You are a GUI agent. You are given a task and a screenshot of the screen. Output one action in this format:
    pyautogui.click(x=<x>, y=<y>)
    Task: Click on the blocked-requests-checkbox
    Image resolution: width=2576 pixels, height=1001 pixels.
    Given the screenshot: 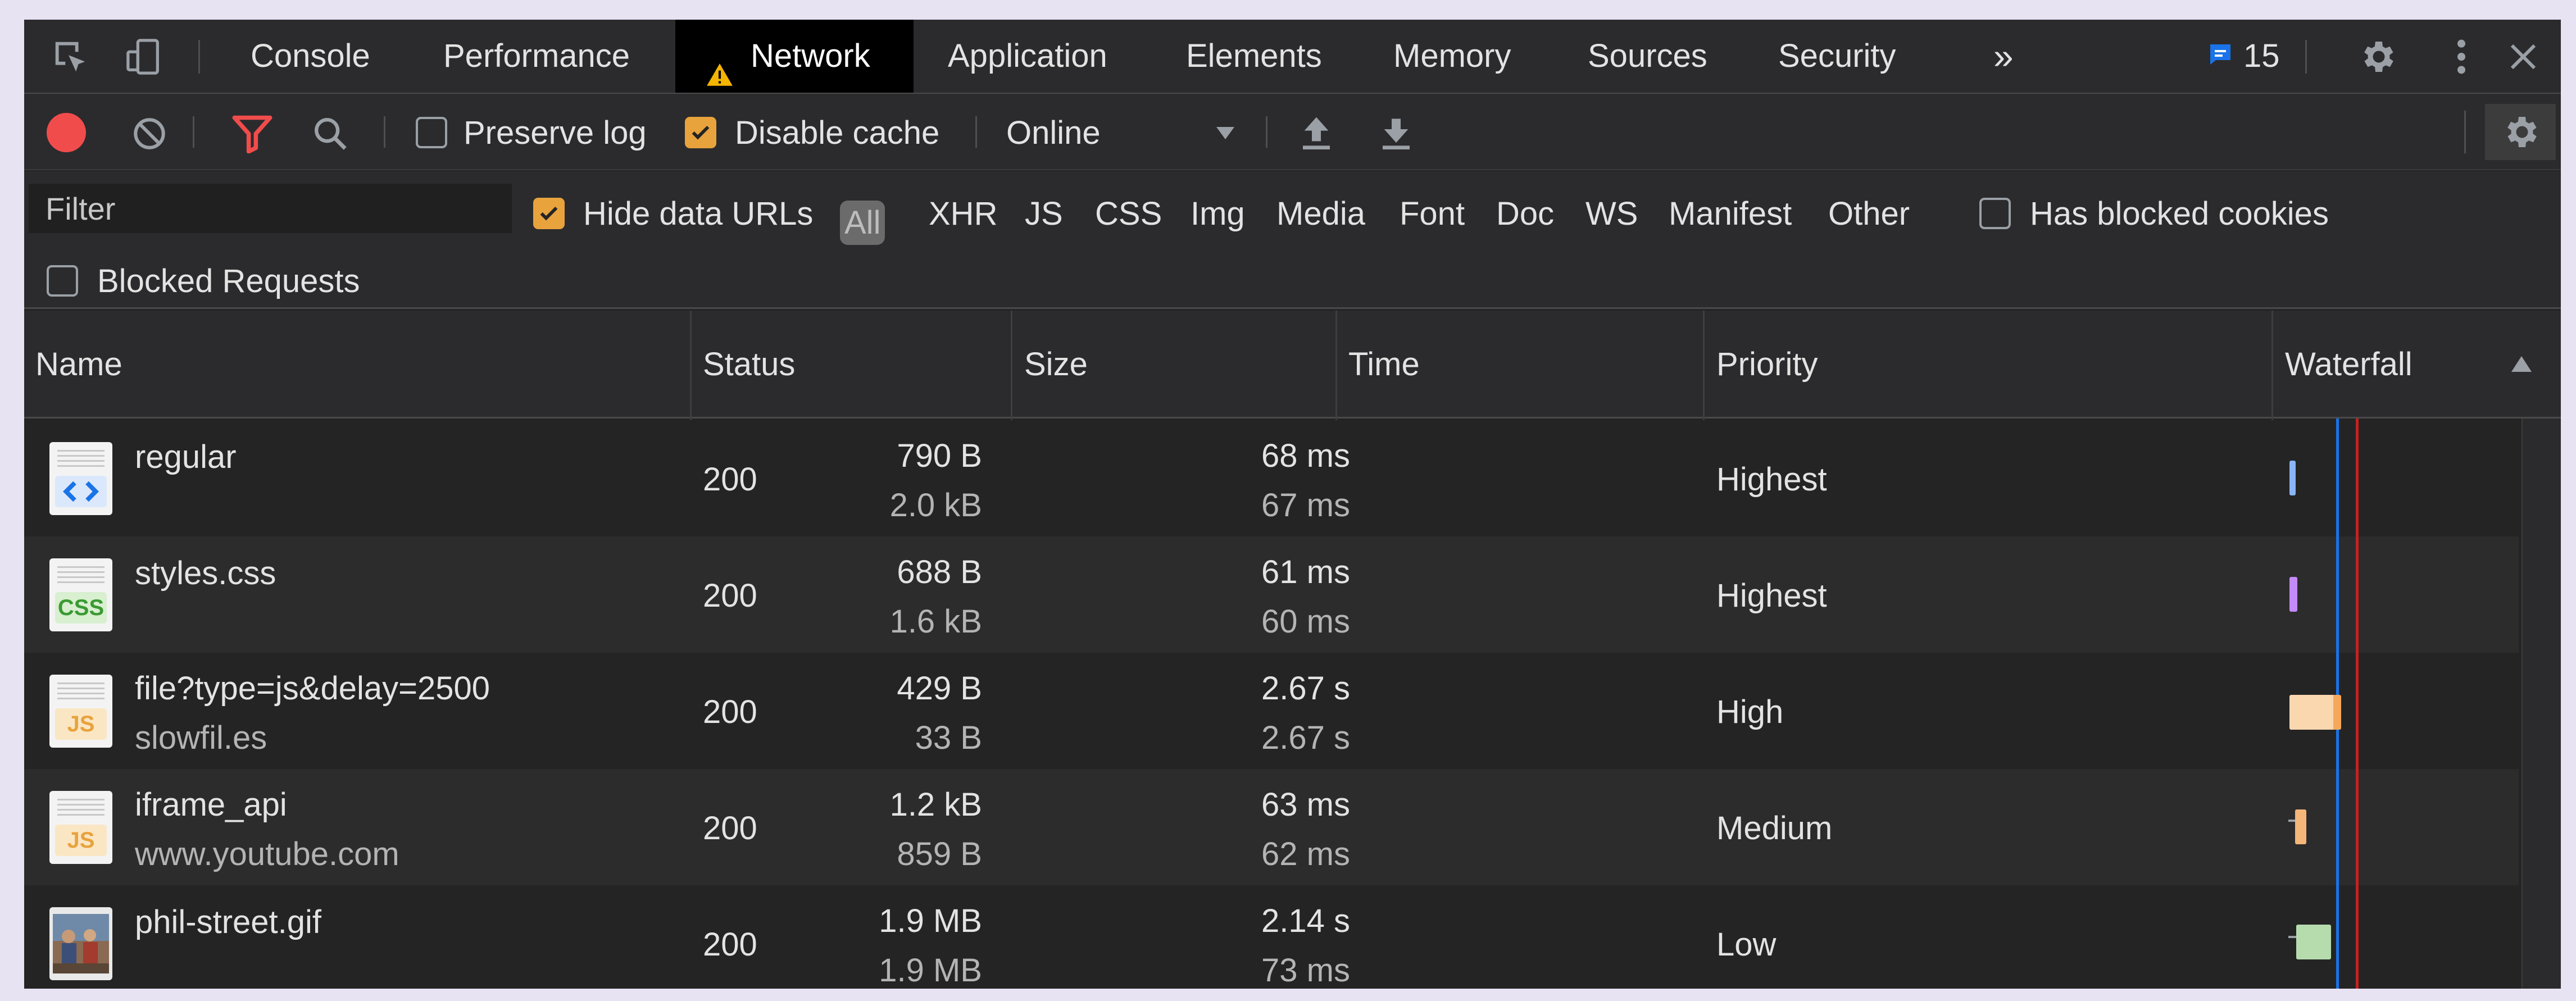 What is the action you would take?
    pyautogui.click(x=63, y=281)
    